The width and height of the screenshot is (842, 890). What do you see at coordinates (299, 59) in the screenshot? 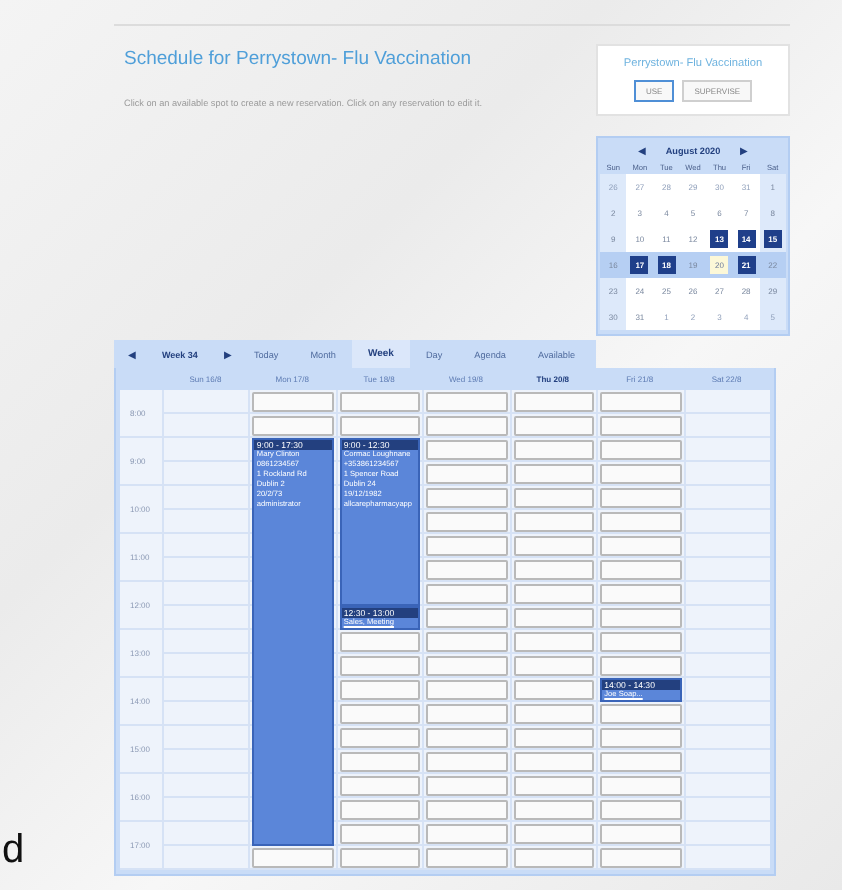
I see `page-title: Schedule for Perrystown- Flu Vaccination` at bounding box center [299, 59].